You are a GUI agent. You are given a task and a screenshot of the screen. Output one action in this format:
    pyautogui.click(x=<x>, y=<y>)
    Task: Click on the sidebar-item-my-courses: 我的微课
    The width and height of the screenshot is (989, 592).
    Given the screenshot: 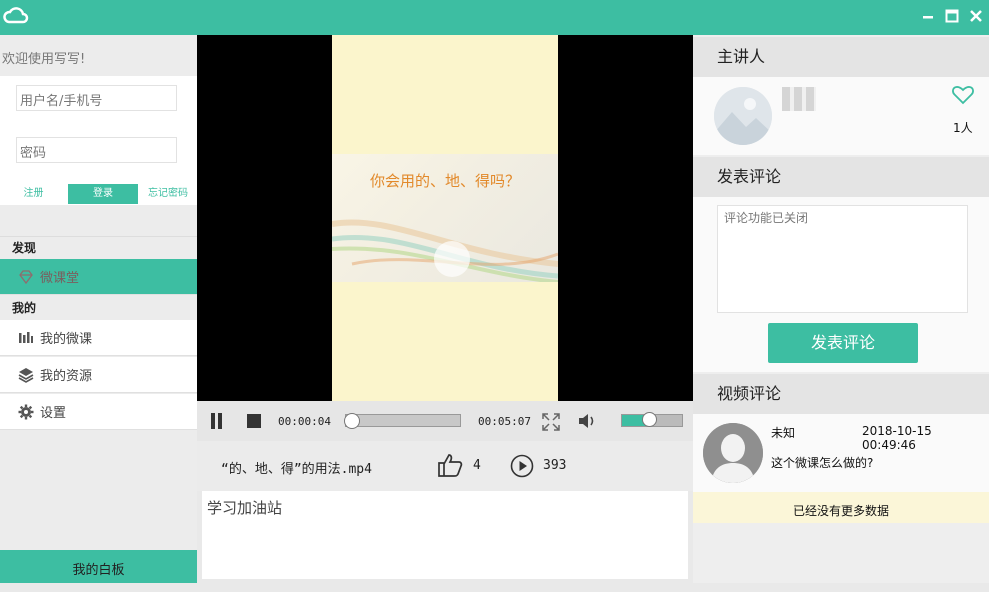 What is the action you would take?
    pyautogui.click(x=98, y=338)
    